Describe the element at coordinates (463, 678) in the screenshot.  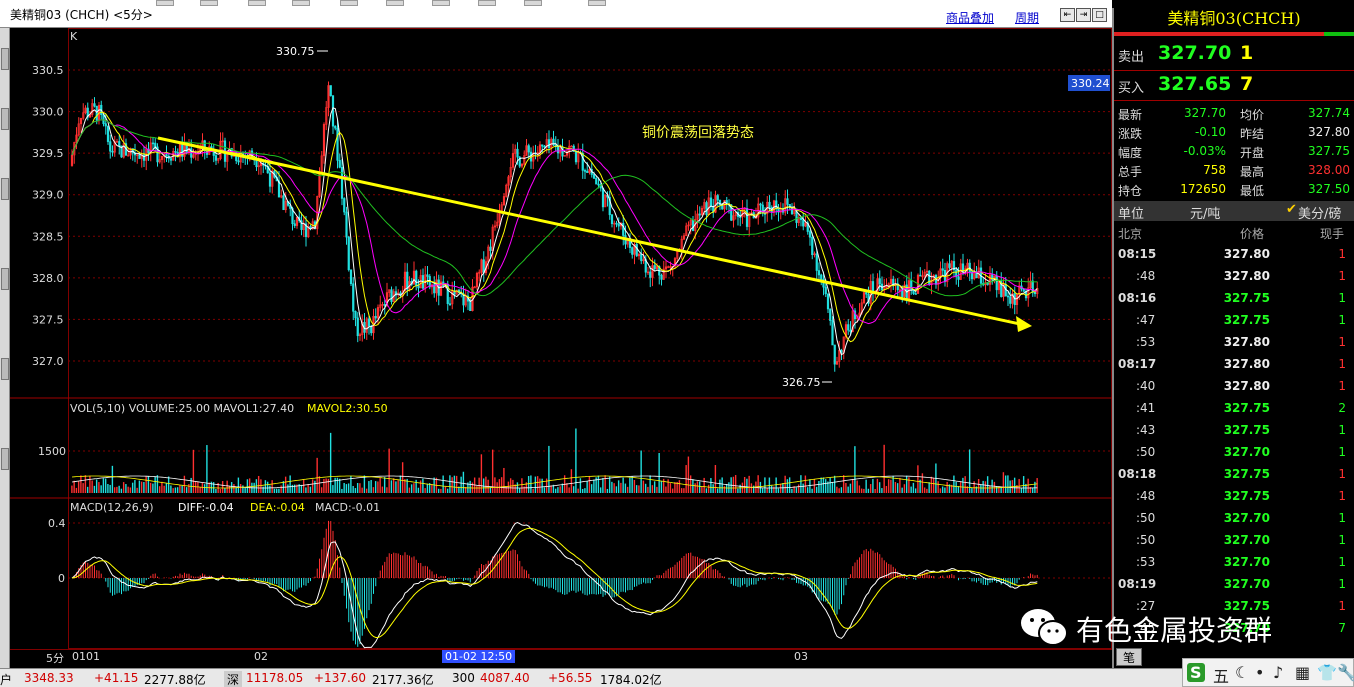
I see `hs300-label: 300` at that location.